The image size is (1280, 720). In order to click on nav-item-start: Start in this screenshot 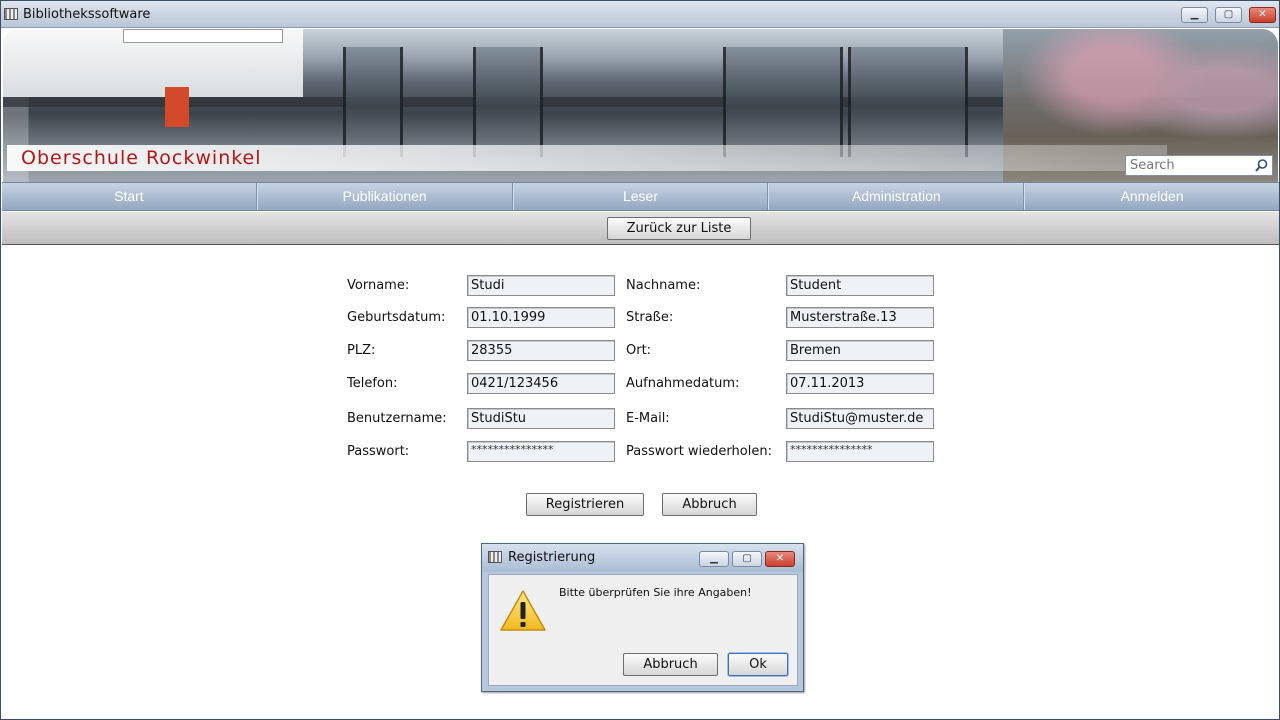, I will do `click(129, 196)`.